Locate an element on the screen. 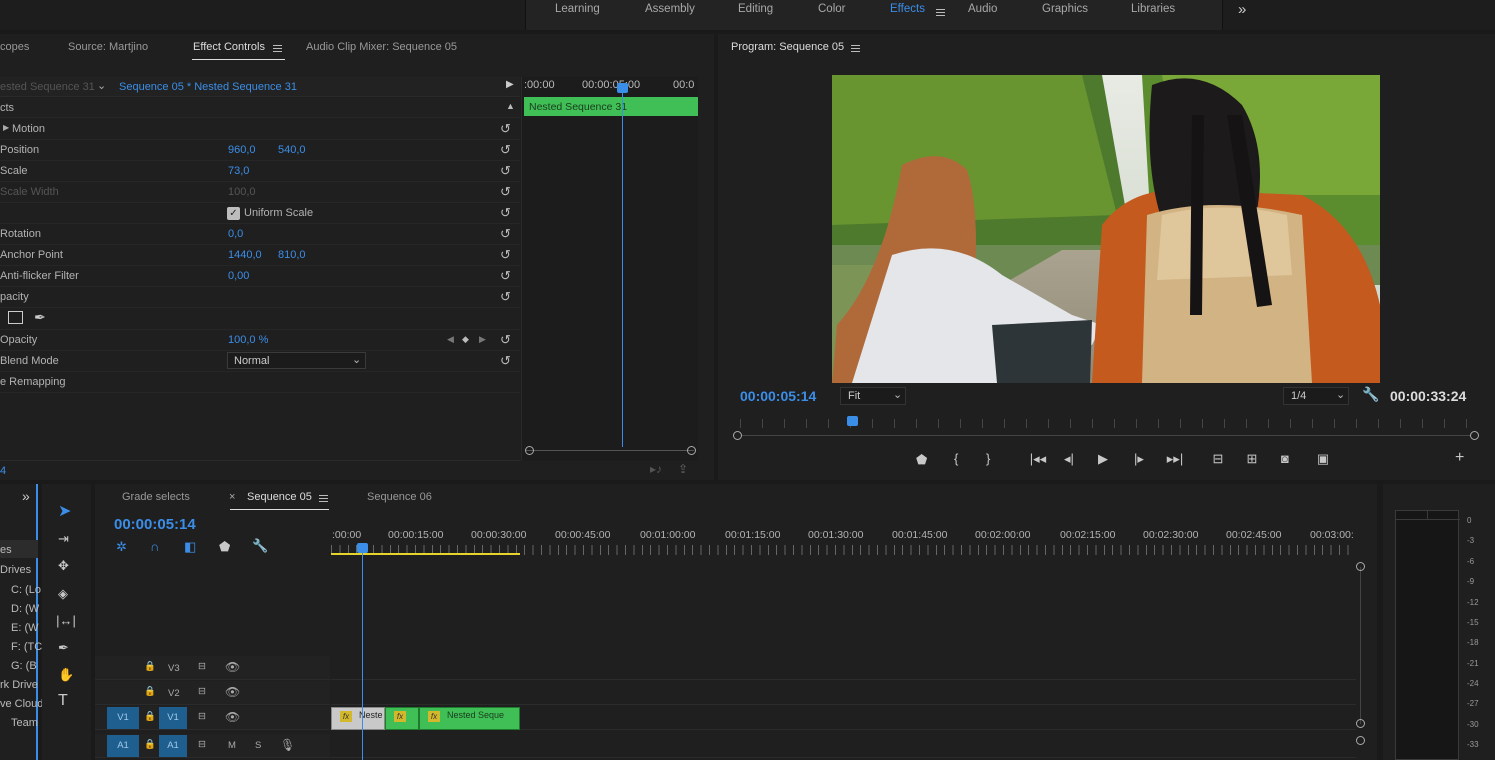 Image resolution: width=1495 pixels, height=760 pixels. track-lane-v3 is located at coordinates (843, 668).